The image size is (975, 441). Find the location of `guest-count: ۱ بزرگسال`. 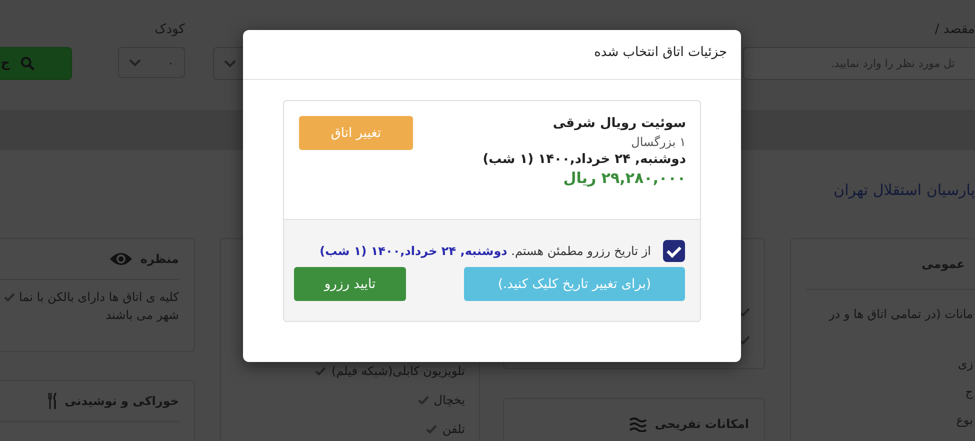

guest-count: ۱ بزرگسال is located at coordinates (658, 142).